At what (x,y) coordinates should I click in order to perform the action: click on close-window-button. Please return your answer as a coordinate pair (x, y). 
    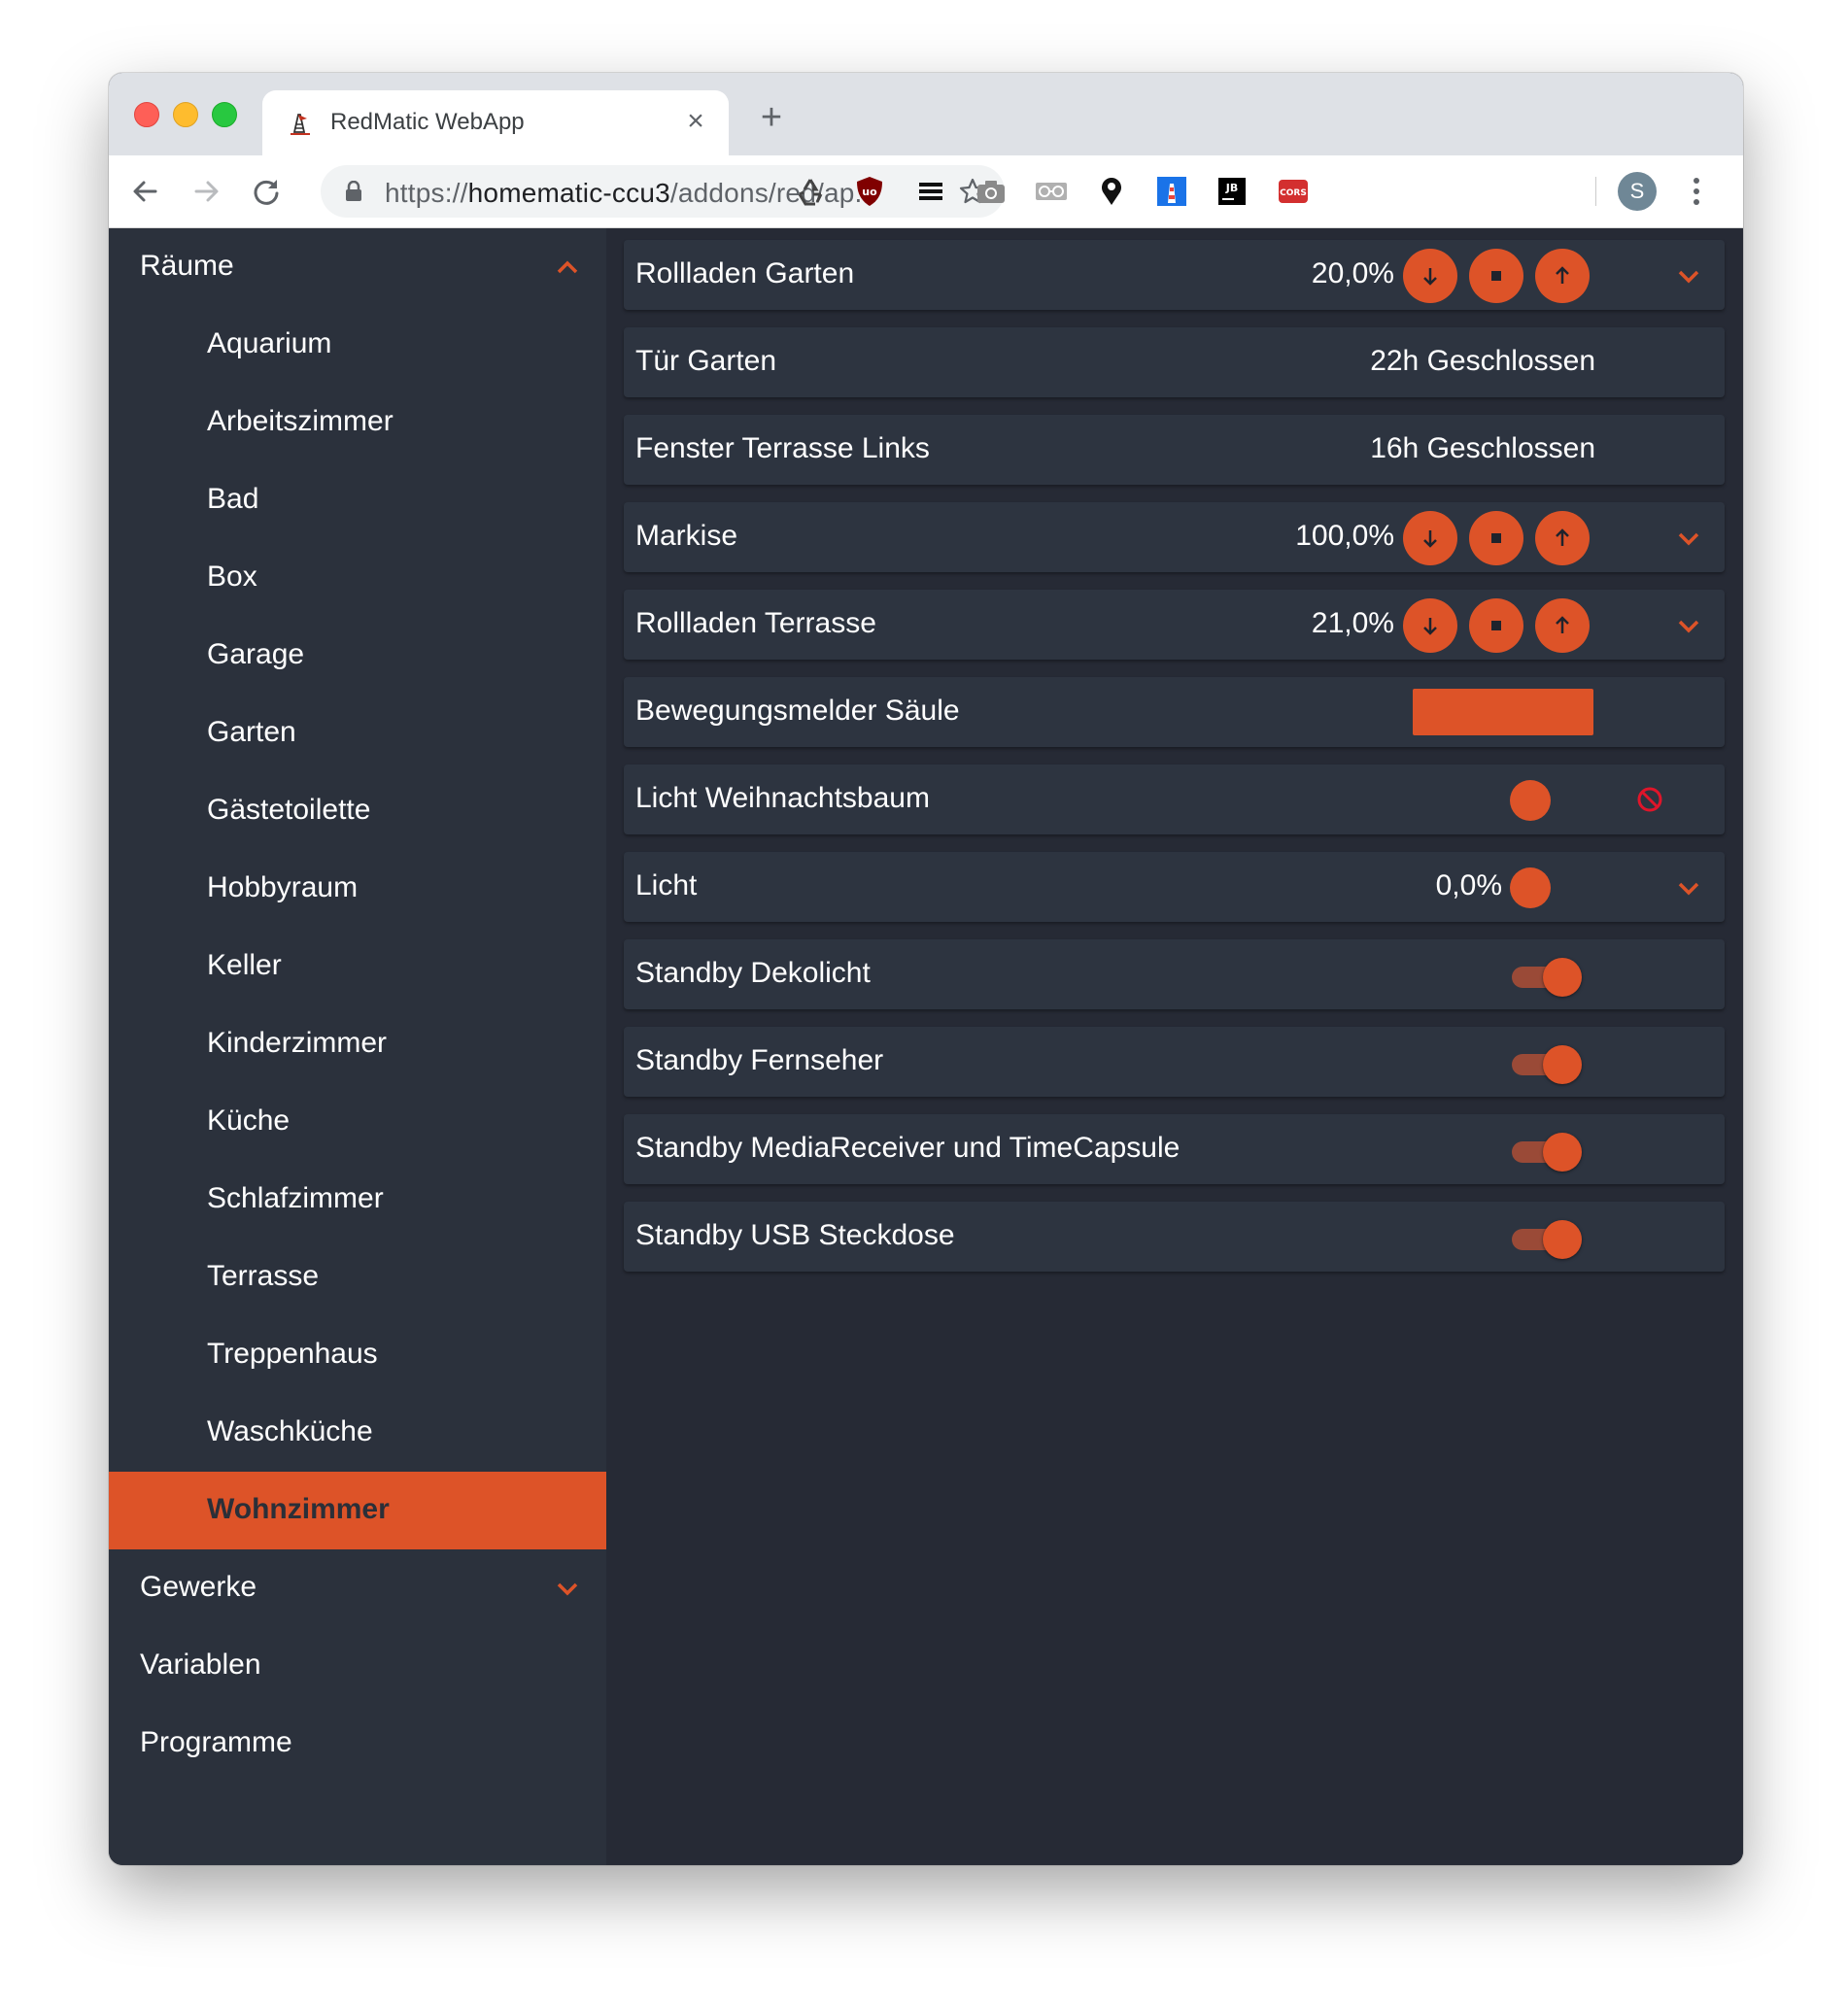
    Looking at the image, I should click on (146, 114).